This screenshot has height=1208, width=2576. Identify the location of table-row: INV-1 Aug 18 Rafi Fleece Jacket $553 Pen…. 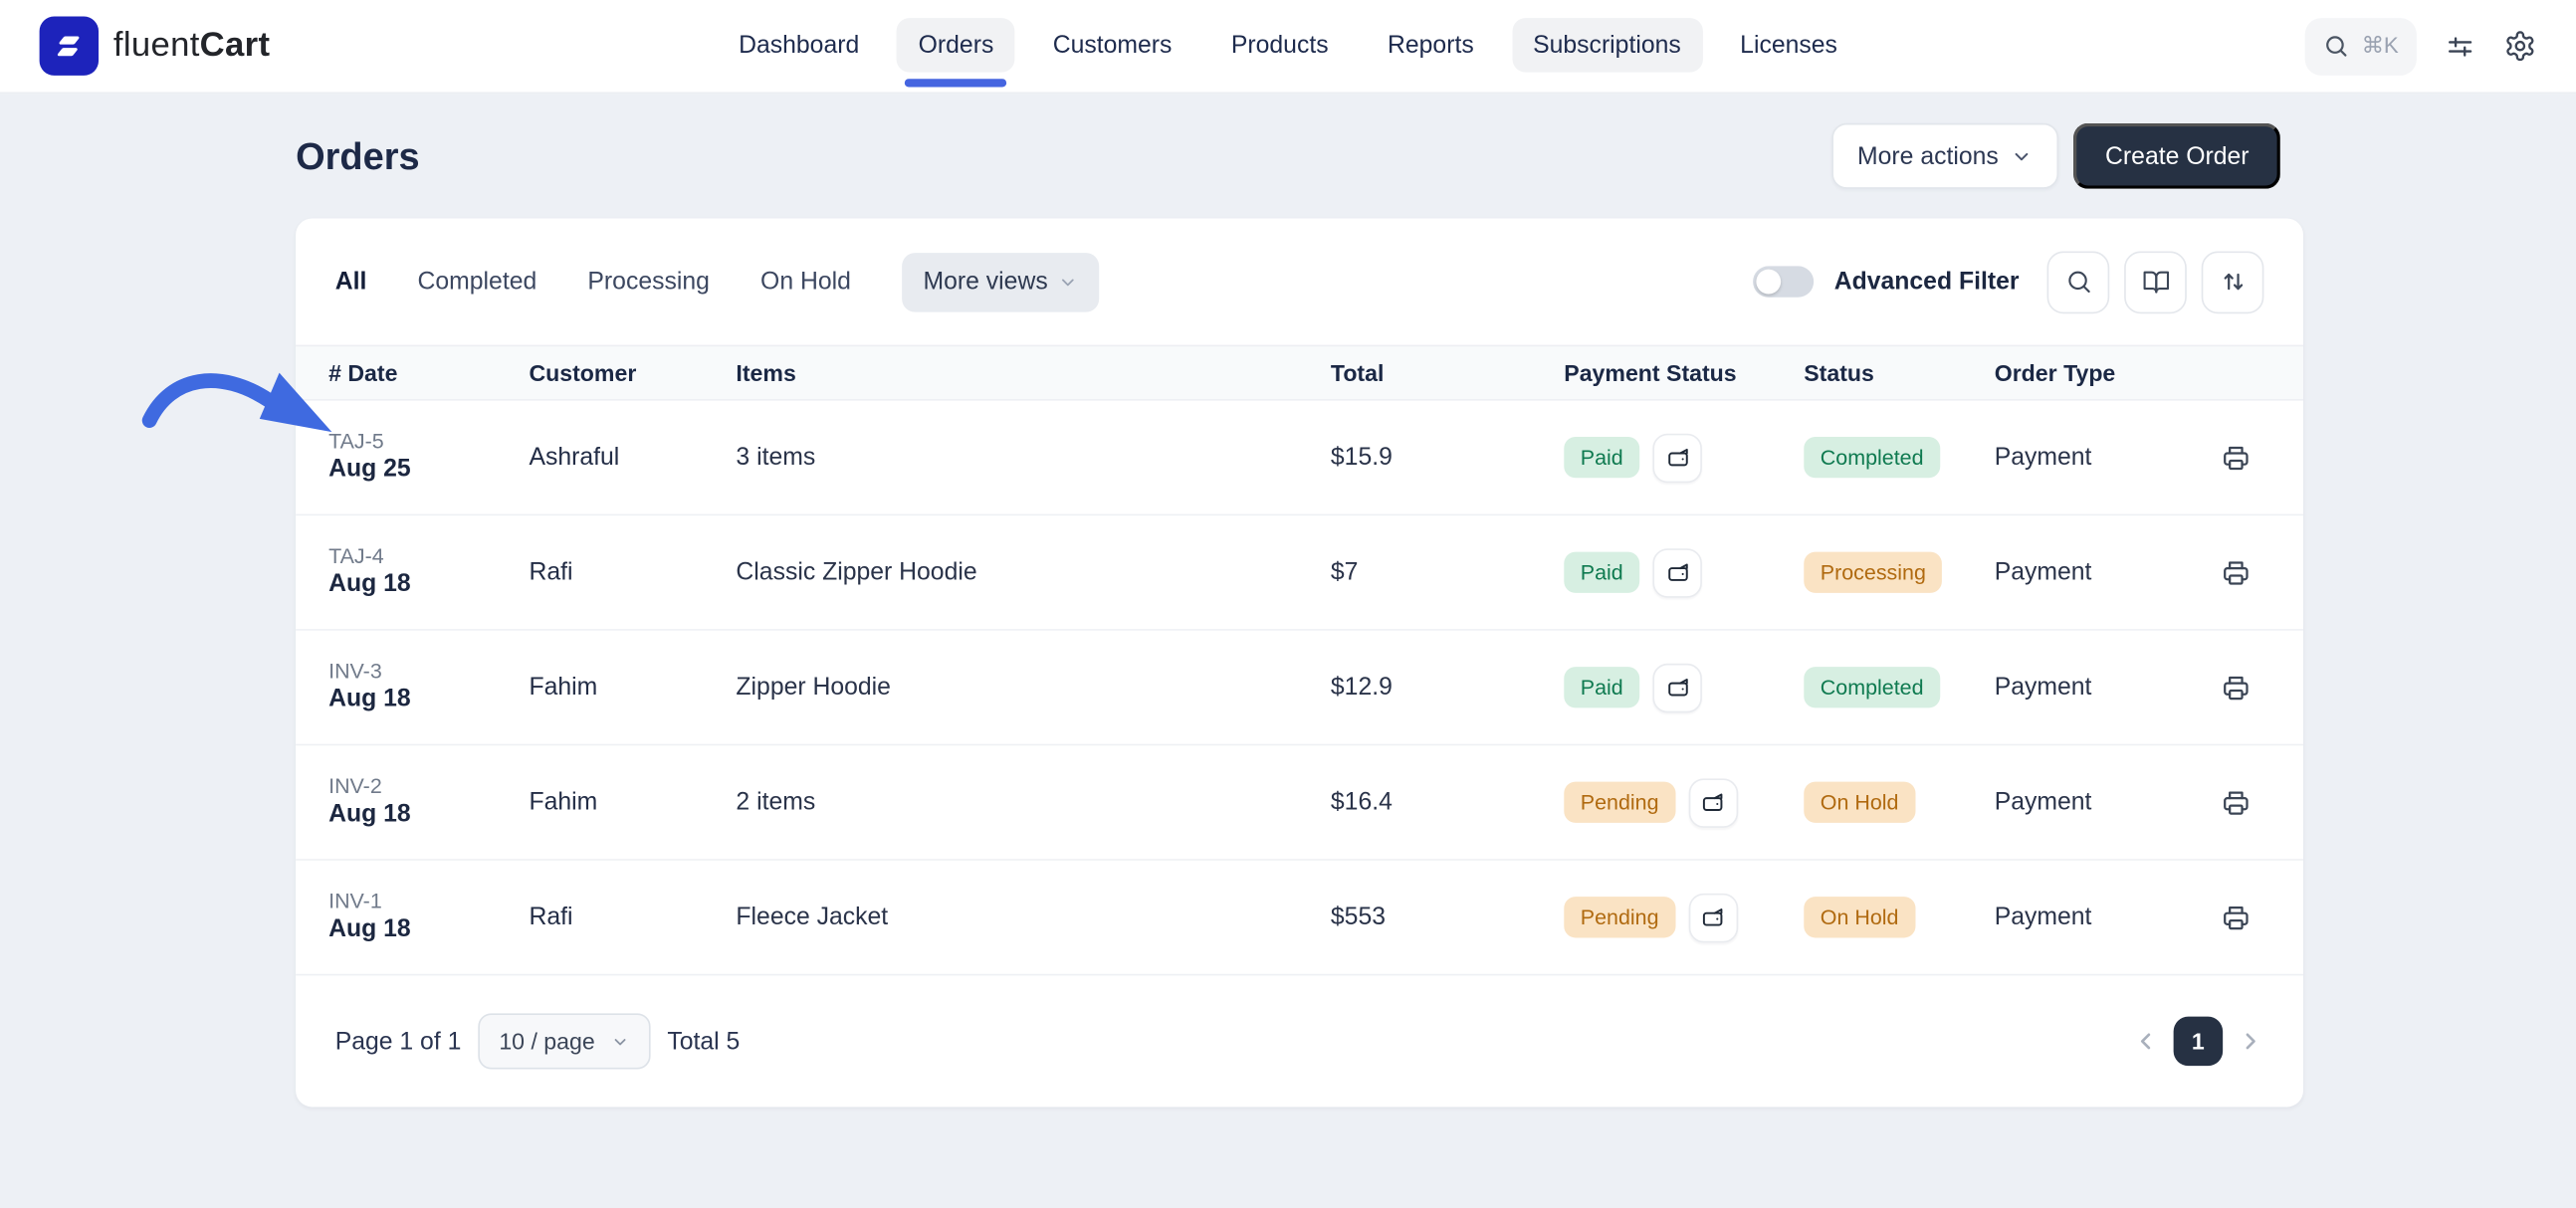
(1300, 918).